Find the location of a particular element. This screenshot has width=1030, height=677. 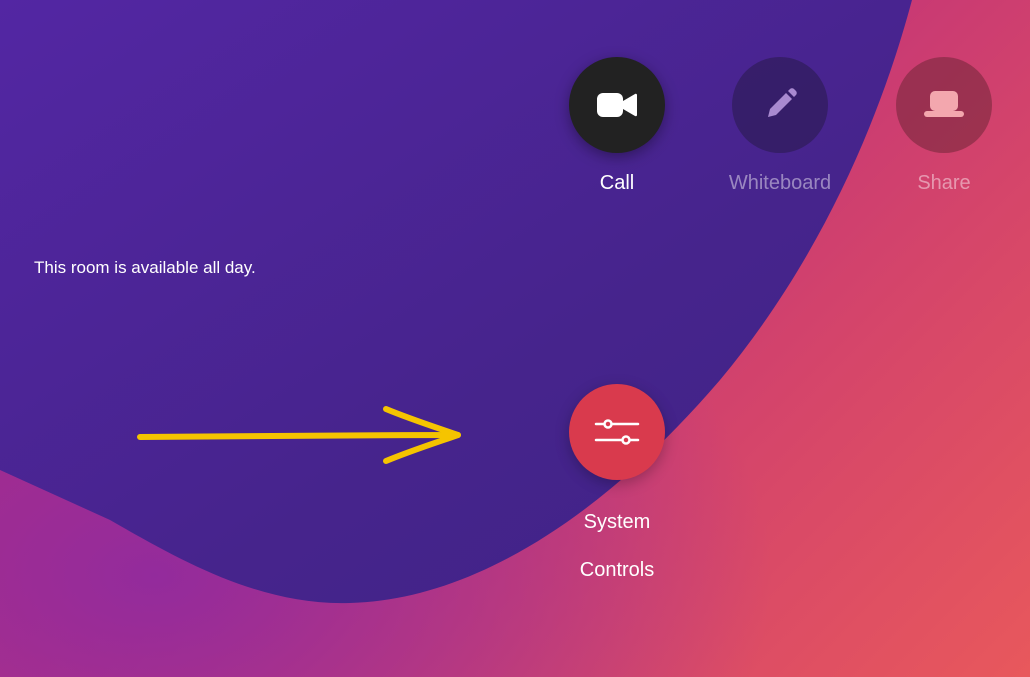

whiteboard-button-circle is located at coordinates (780, 105).